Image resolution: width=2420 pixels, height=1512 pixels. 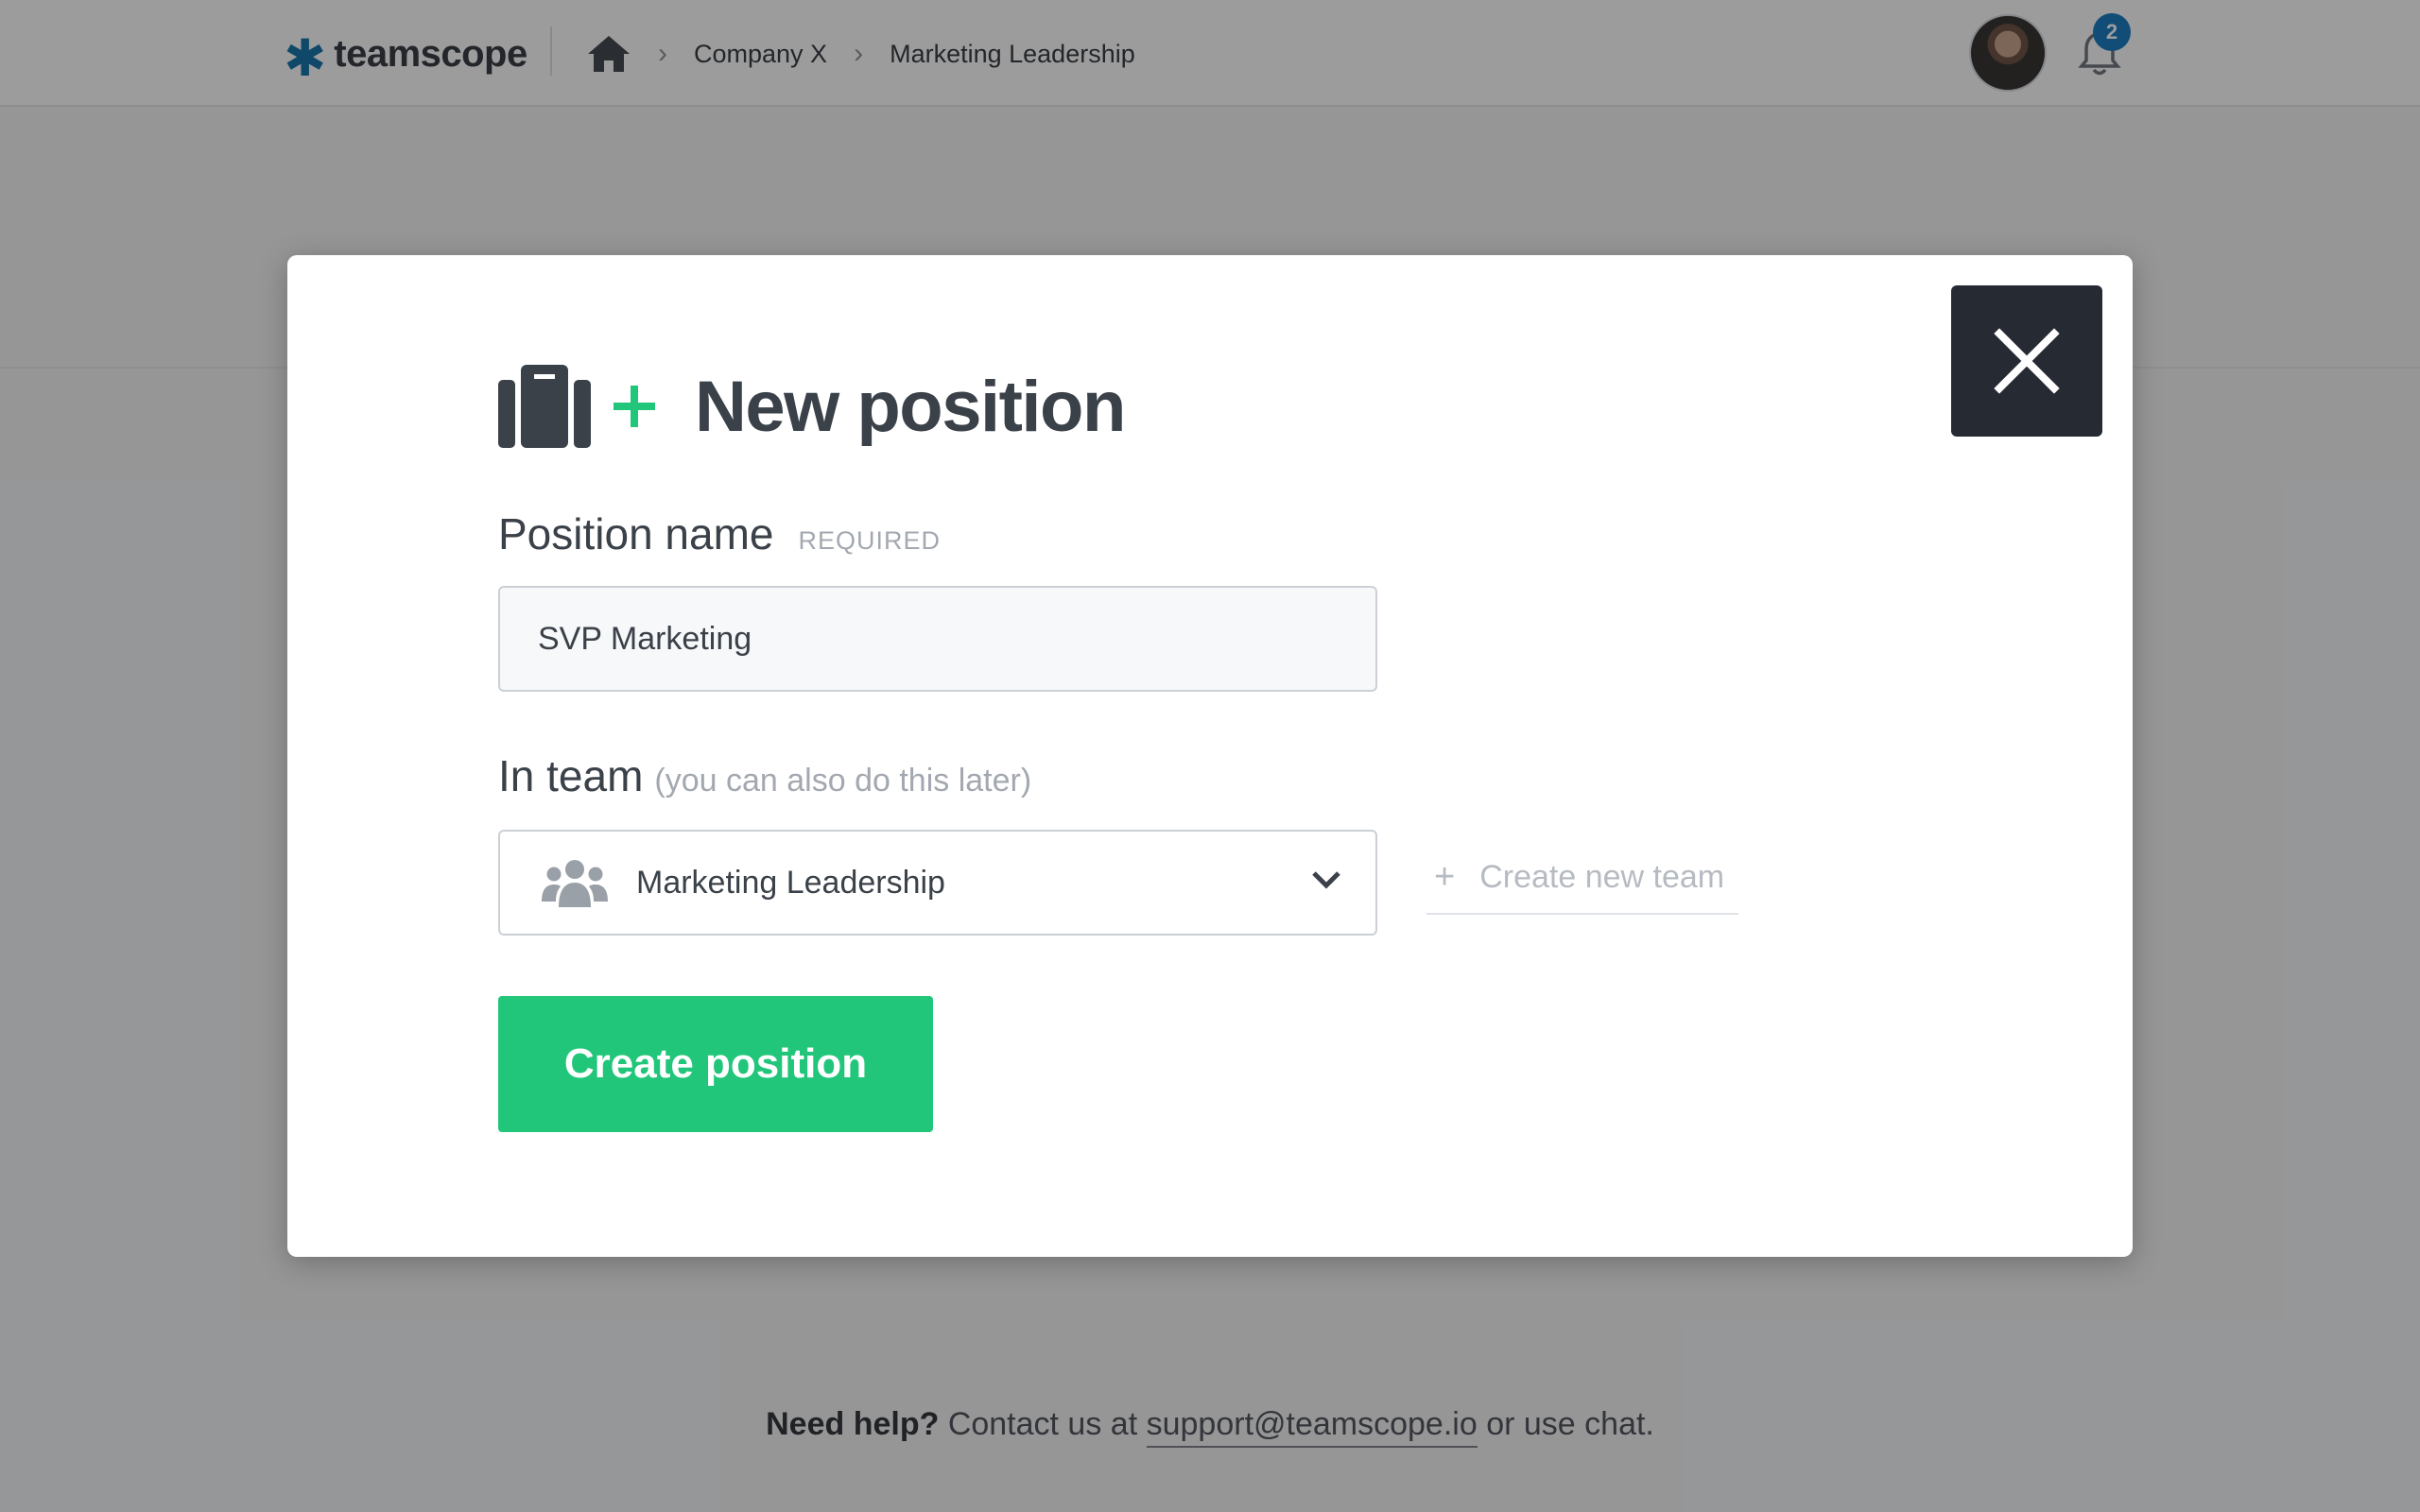 I want to click on required-tag: REQUIRED, so click(x=870, y=540).